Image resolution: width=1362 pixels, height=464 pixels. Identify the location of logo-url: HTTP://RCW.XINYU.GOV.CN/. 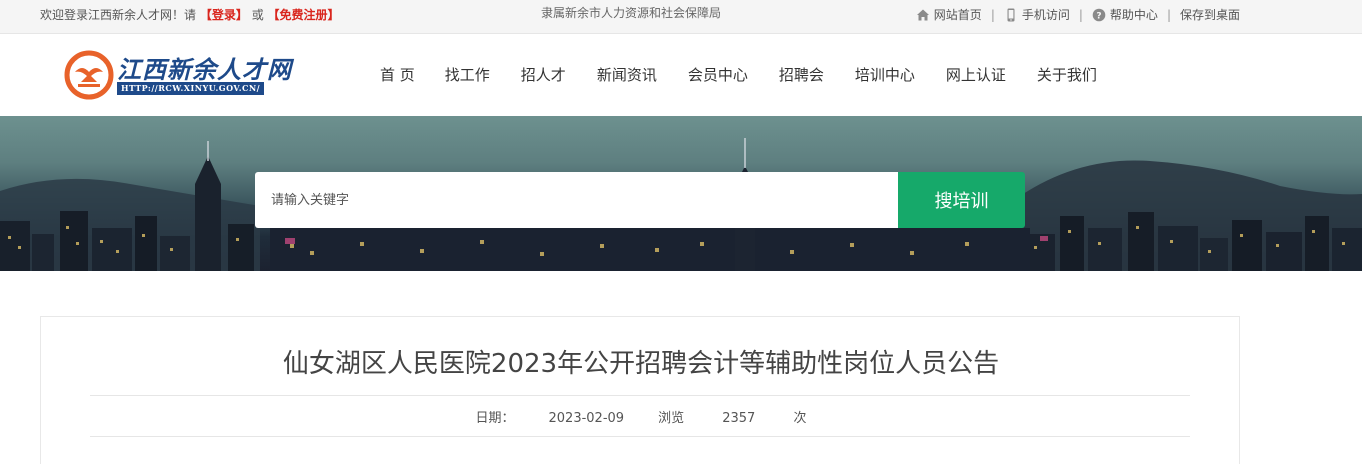
(191, 88).